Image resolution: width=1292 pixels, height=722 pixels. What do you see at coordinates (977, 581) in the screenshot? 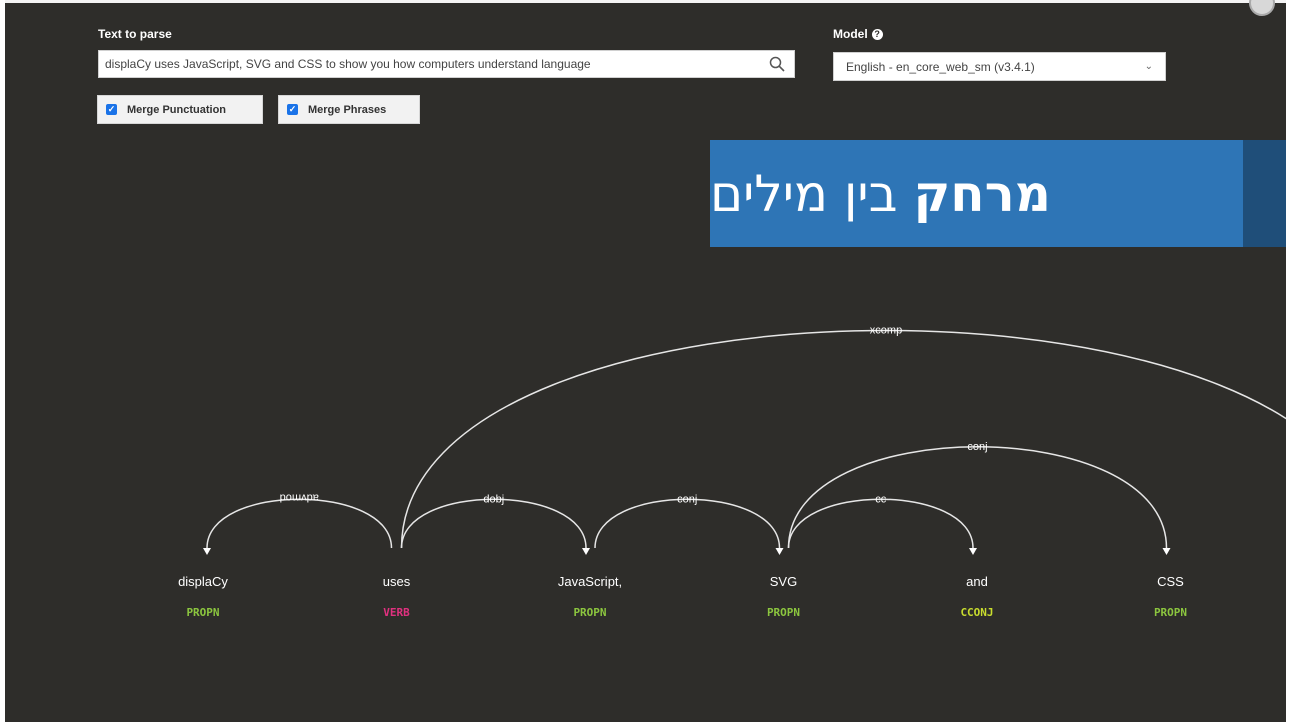
I see `token-word: and` at bounding box center [977, 581].